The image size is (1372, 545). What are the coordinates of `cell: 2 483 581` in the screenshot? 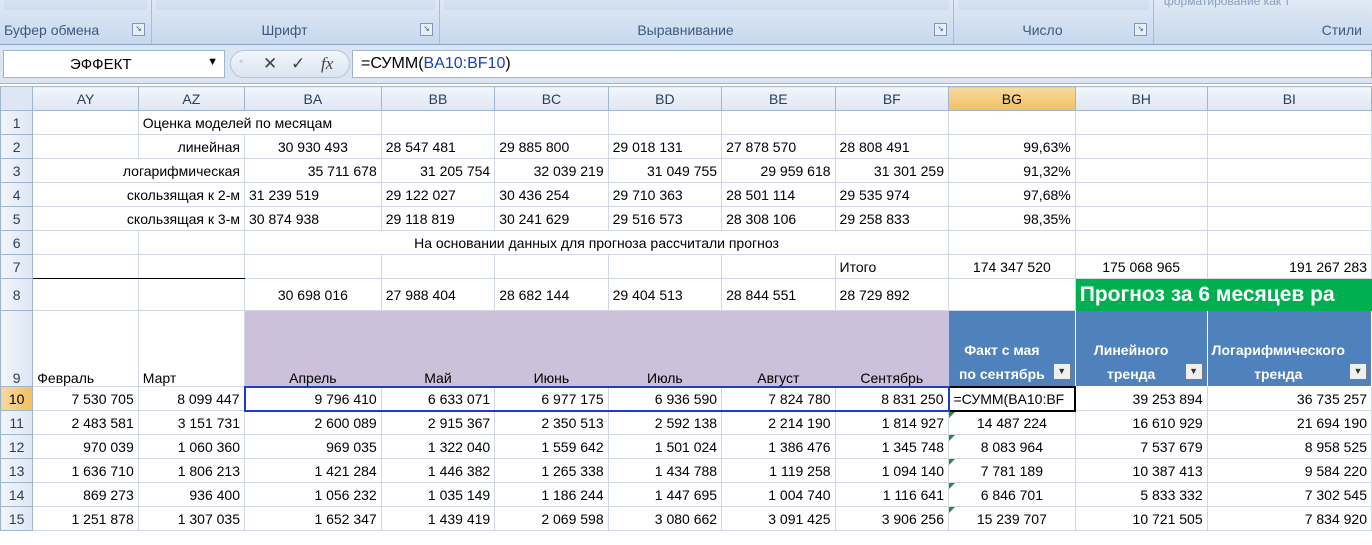 It's located at (85, 422).